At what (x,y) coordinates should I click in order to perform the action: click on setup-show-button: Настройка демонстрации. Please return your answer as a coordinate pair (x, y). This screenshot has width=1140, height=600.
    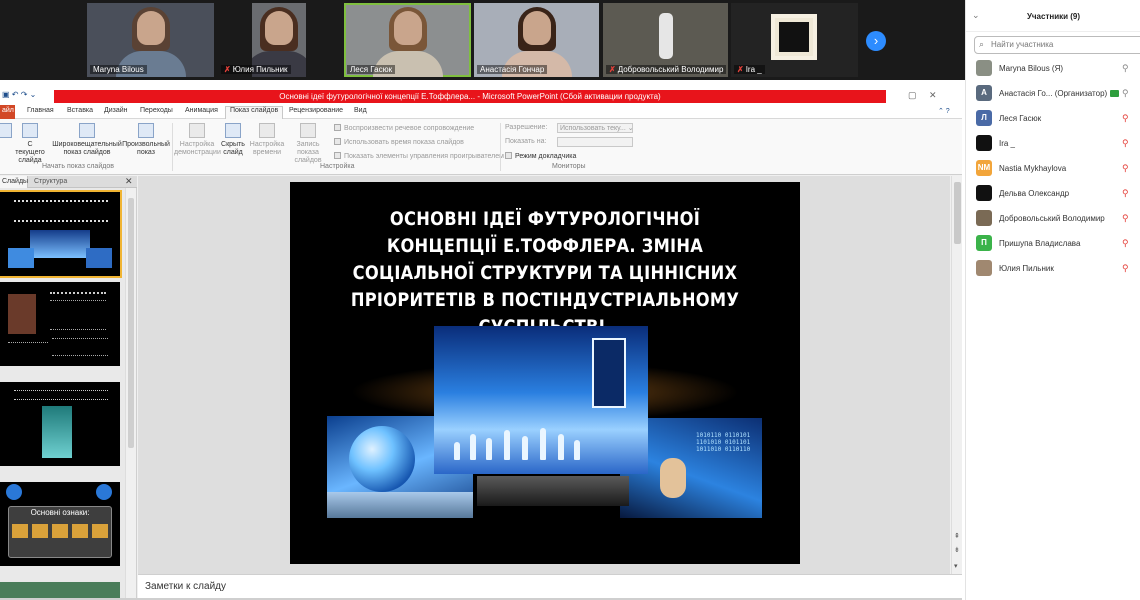
    Looking at the image, I should click on (197, 140).